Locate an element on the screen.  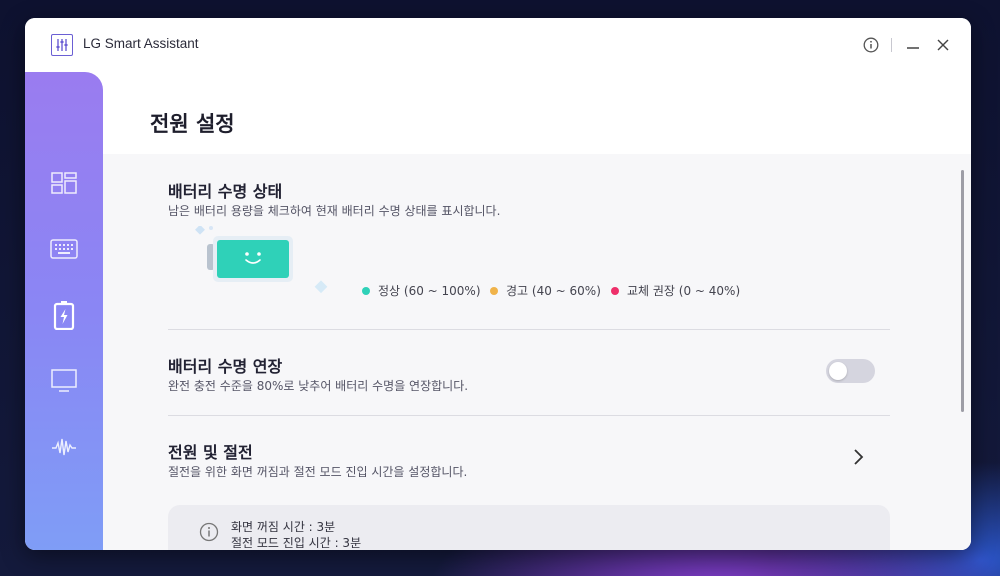
legend-warning: 경고 (40 ~ 60%) is located at coordinates (545, 290).